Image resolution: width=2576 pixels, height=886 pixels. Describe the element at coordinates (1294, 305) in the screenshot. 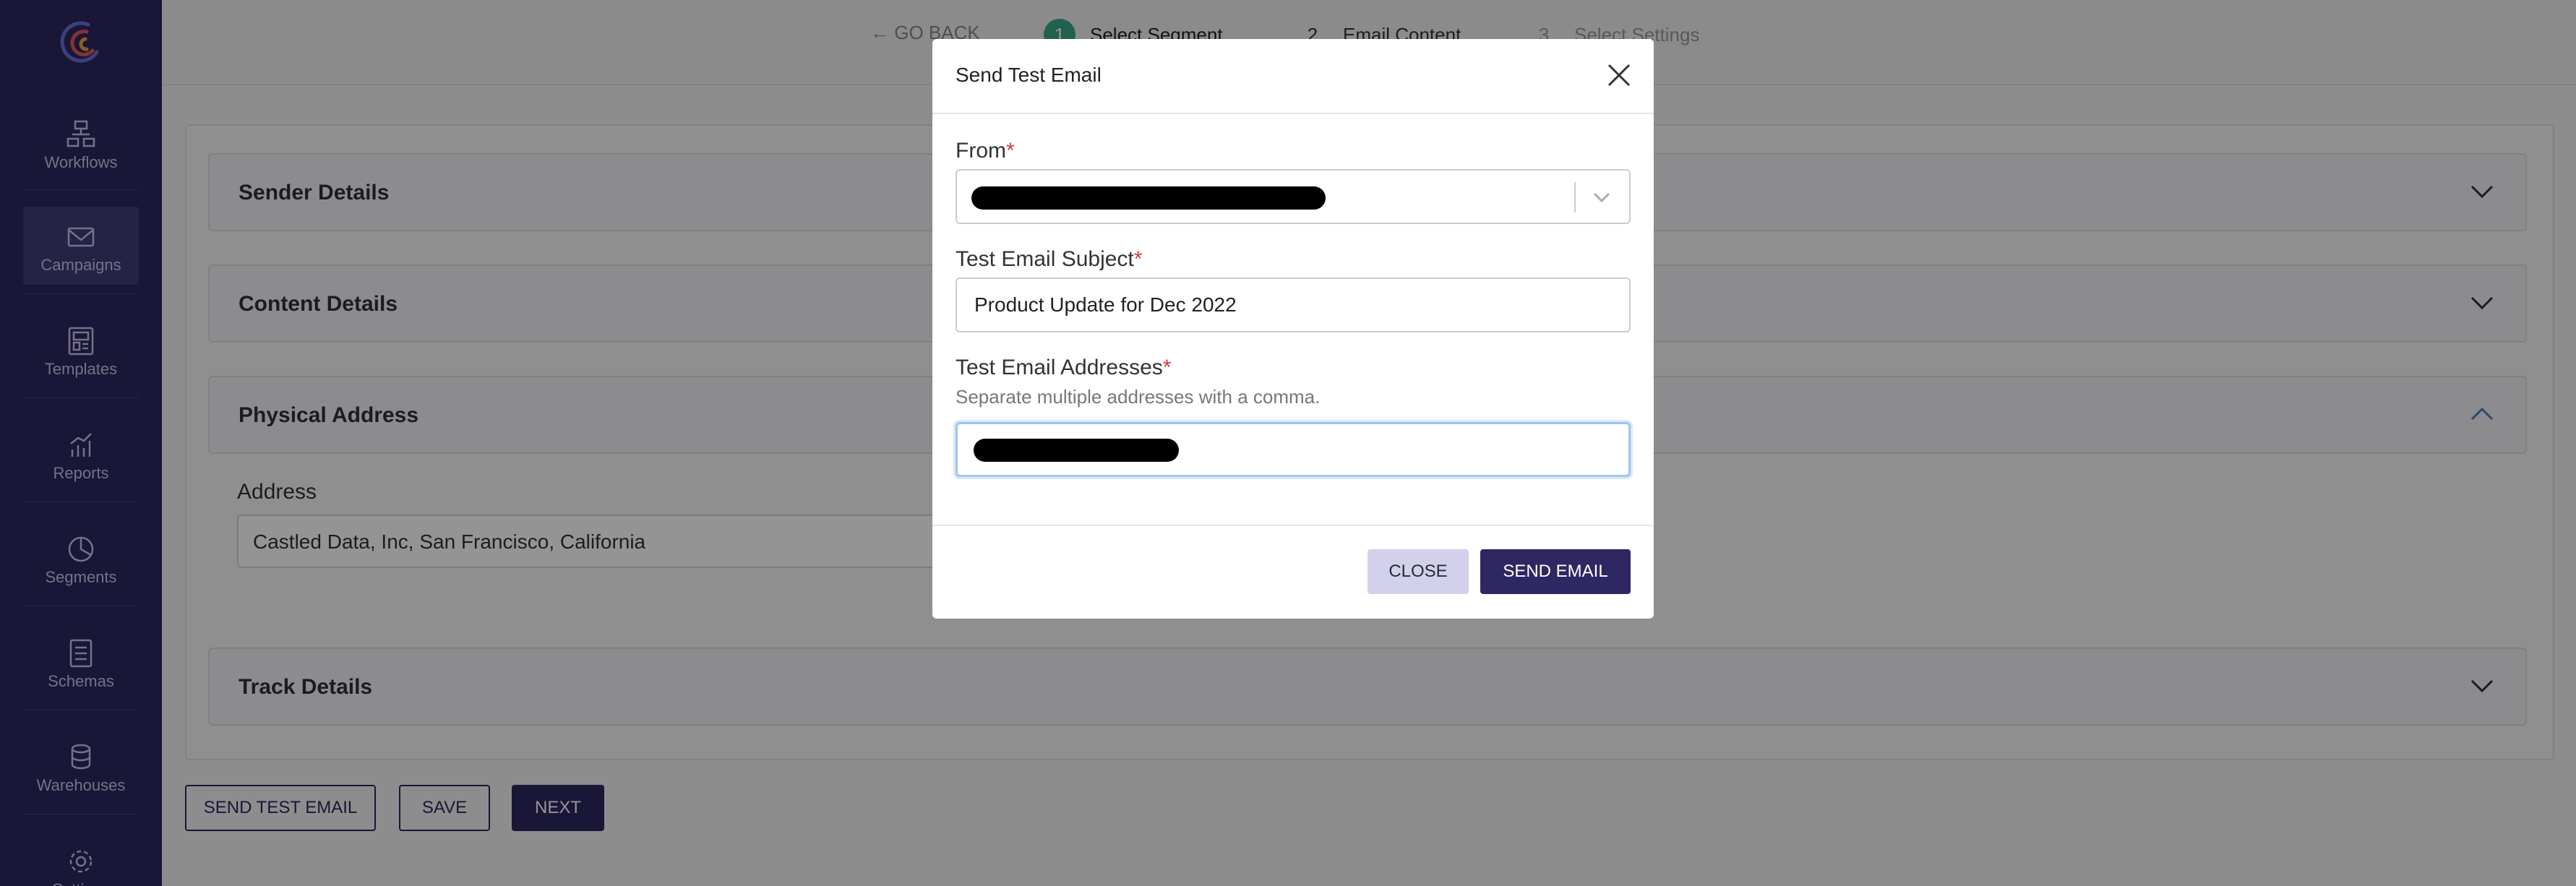

I see `subject-input: Product Update for Dec 2022` at that location.